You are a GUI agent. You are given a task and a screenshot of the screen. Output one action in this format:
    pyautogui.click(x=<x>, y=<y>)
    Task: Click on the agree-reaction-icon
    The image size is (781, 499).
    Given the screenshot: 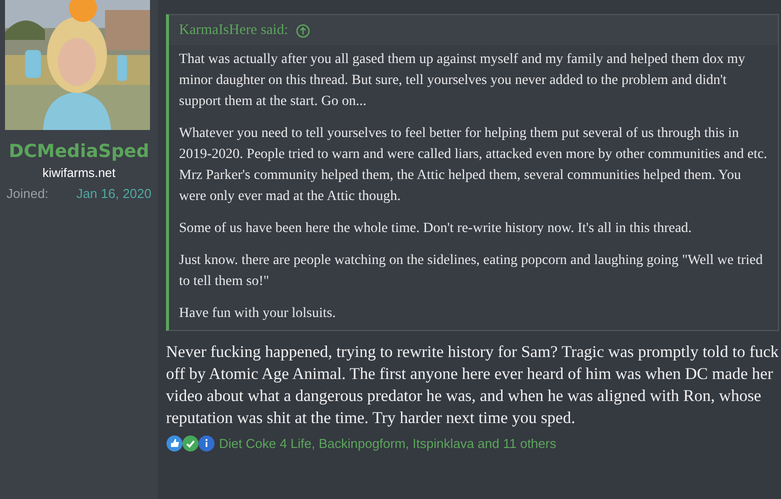 What is the action you would take?
    pyautogui.click(x=190, y=443)
    